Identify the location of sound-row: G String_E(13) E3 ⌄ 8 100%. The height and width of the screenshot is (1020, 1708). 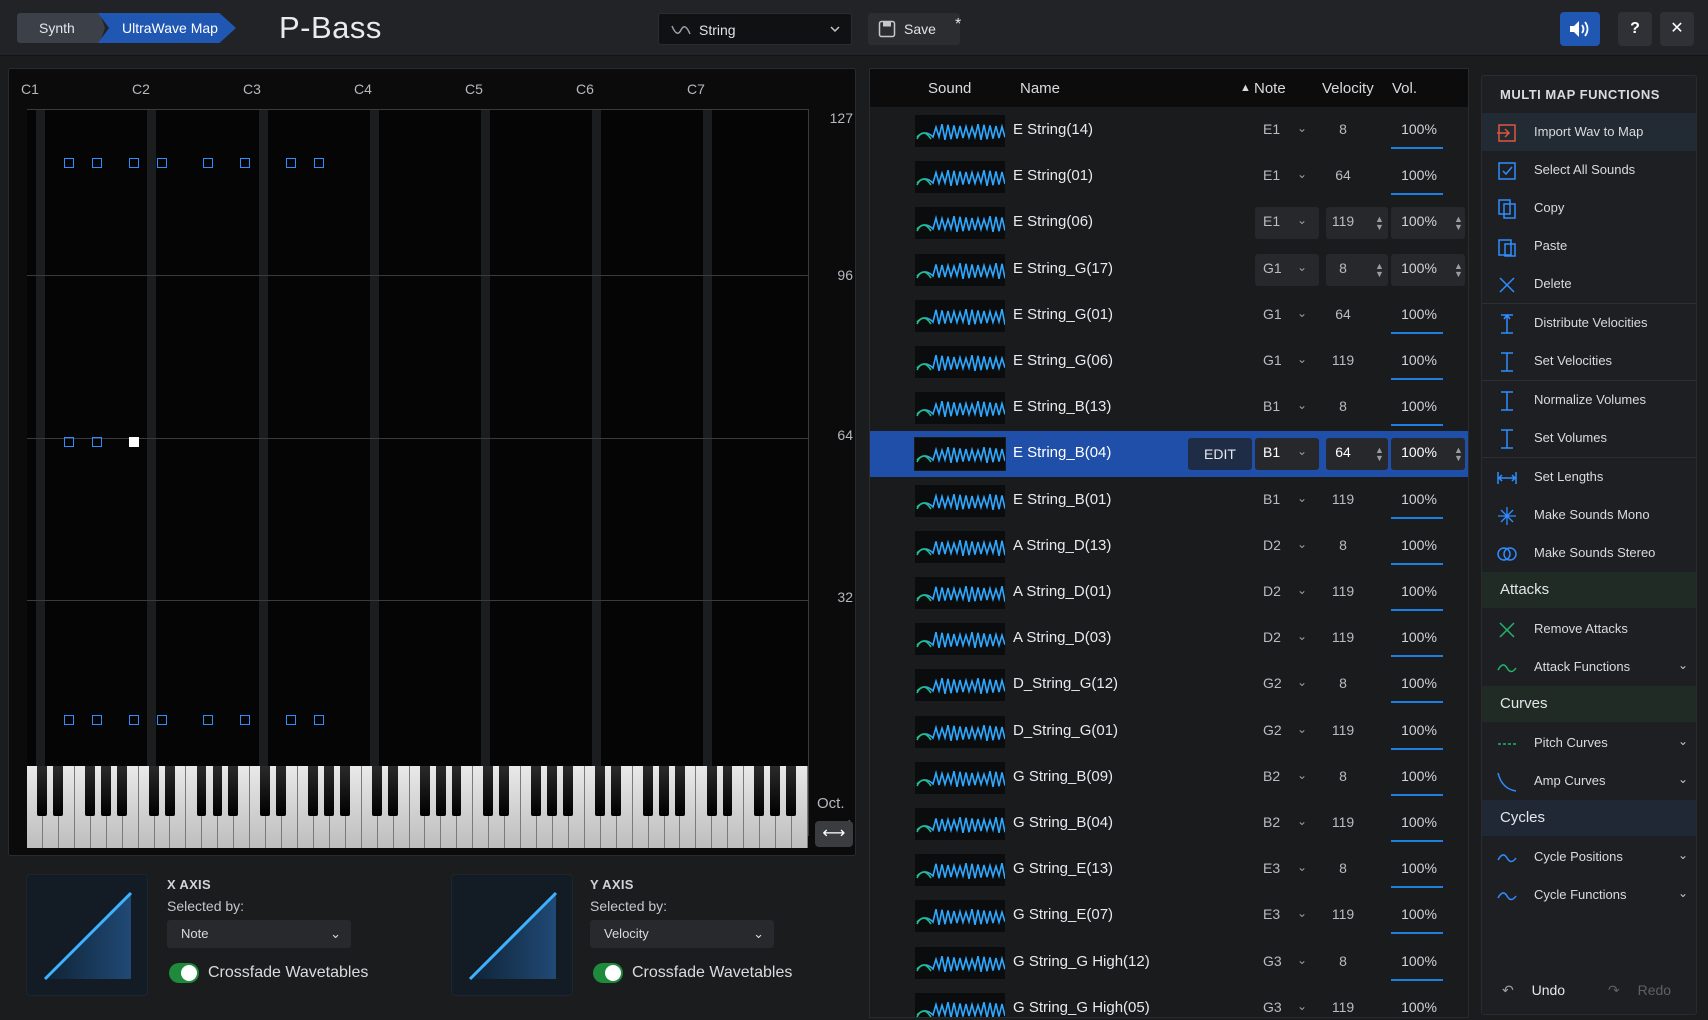
(1169, 870).